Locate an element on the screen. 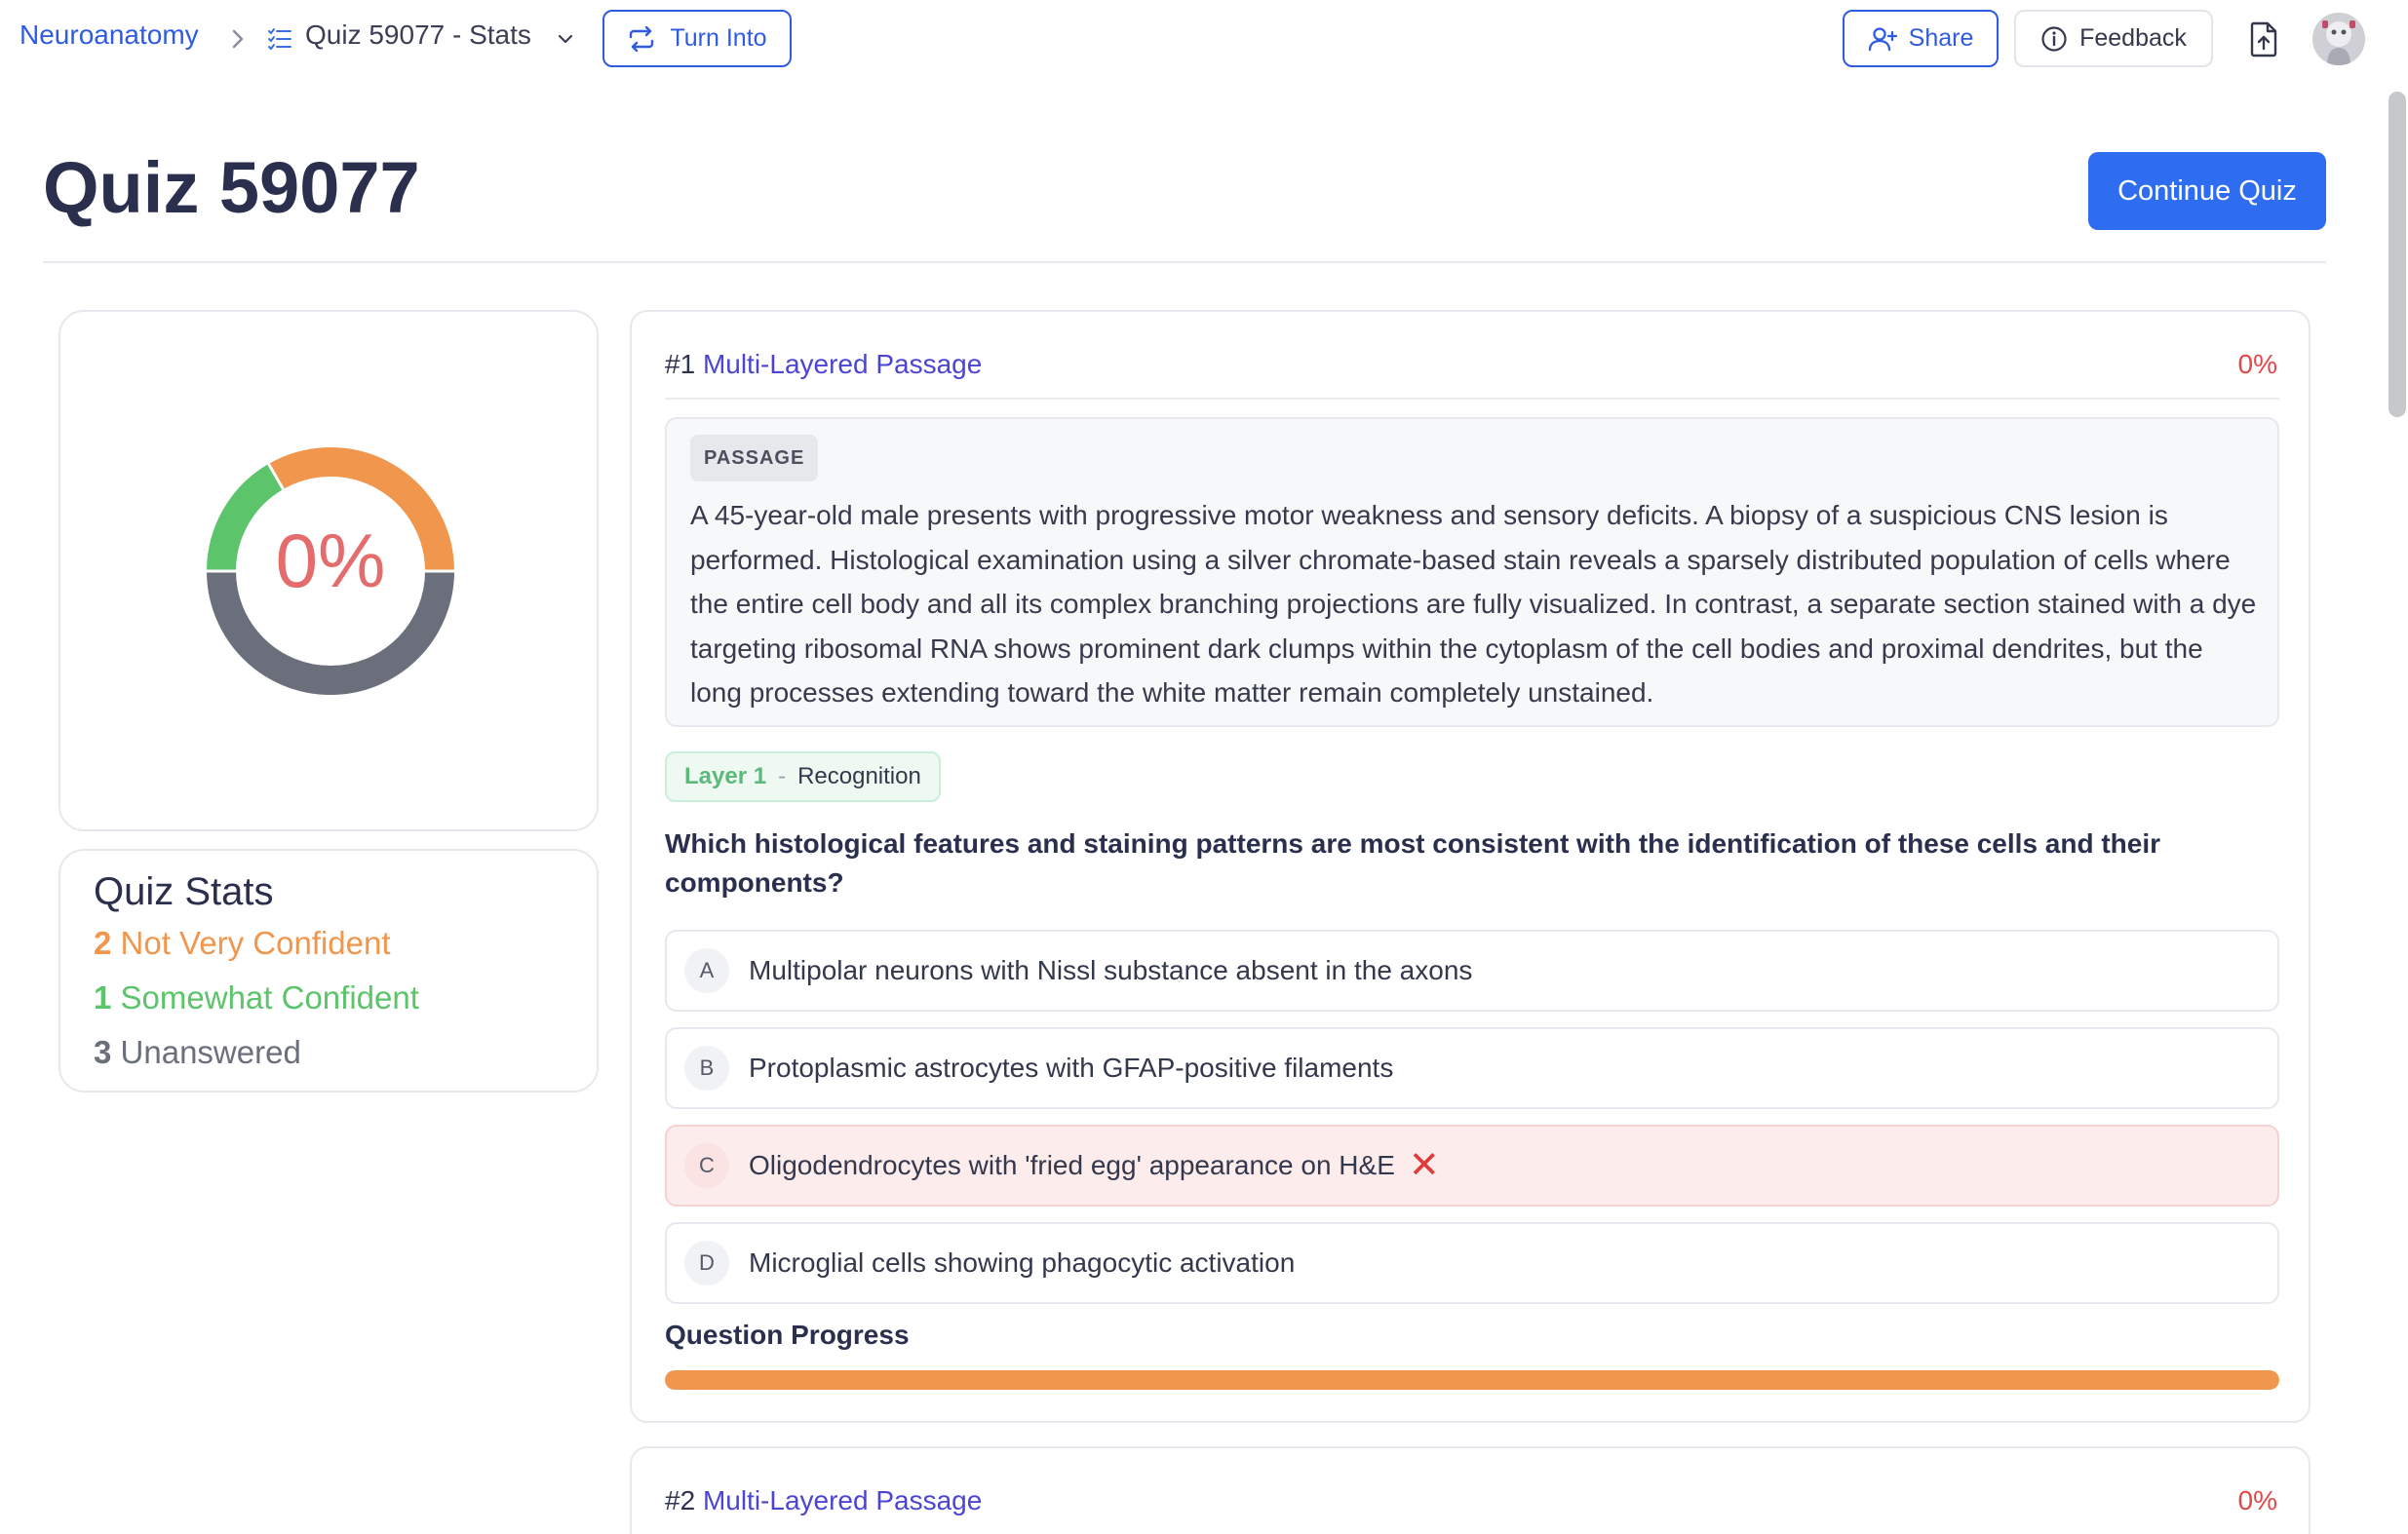 This screenshot has width=2408, height=1534. layer-name: Layer 1 is located at coordinates (725, 776).